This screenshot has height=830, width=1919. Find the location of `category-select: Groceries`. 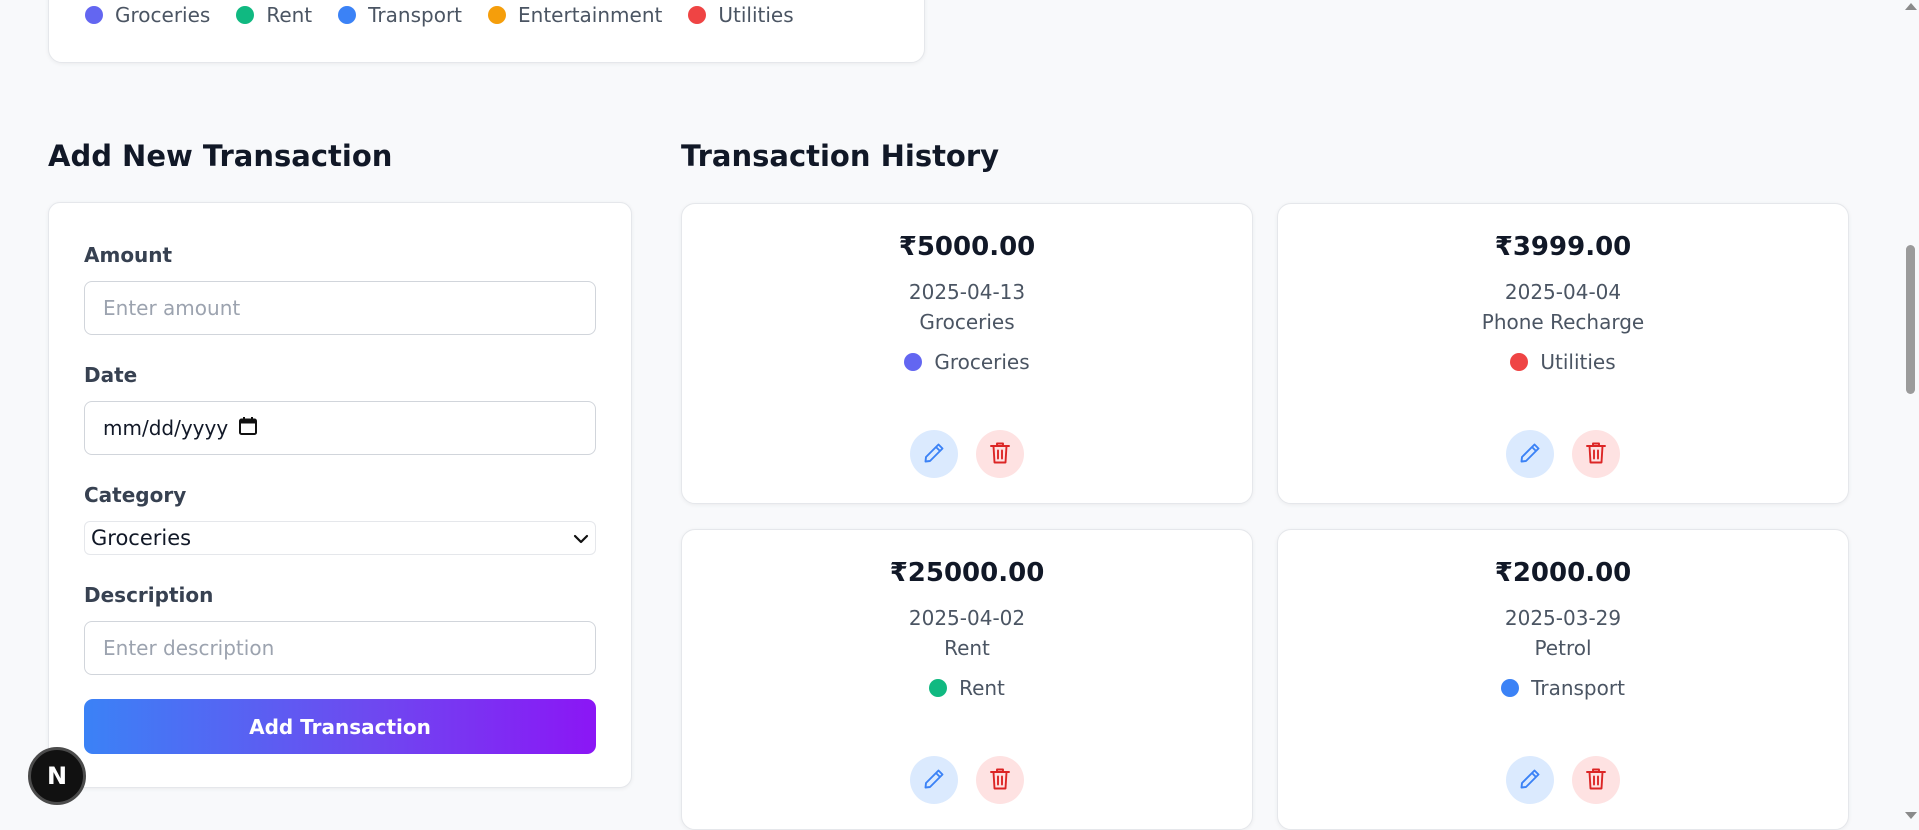

category-select: Groceries is located at coordinates (340, 538).